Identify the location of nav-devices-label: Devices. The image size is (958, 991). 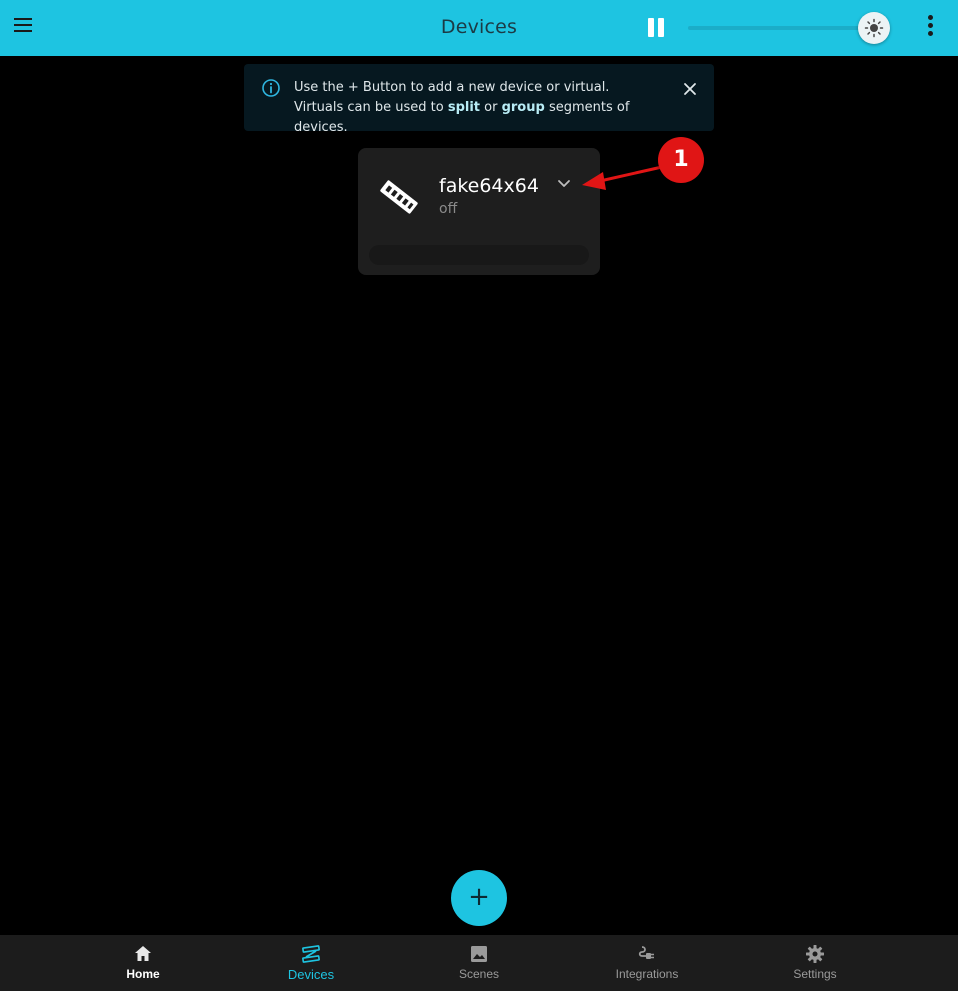
(311, 974).